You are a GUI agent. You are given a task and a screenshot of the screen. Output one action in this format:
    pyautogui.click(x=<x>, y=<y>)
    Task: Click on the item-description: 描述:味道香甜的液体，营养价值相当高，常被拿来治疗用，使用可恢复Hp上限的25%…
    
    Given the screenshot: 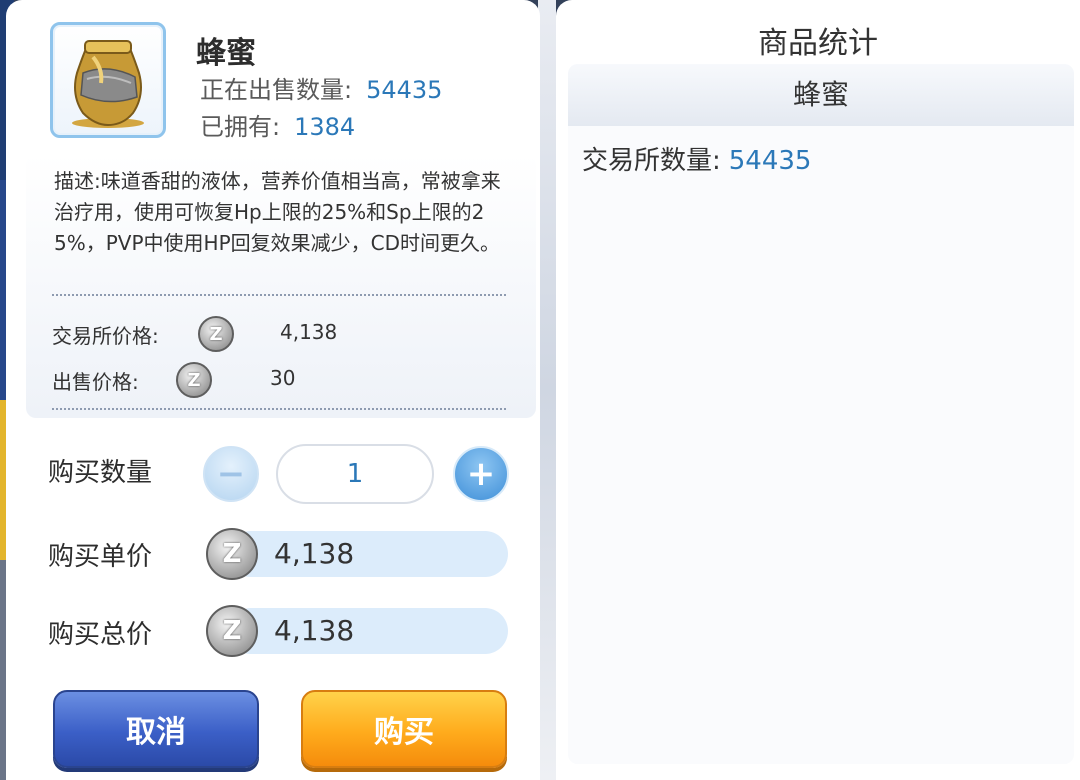 What is the action you would take?
    pyautogui.click(x=277, y=212)
    